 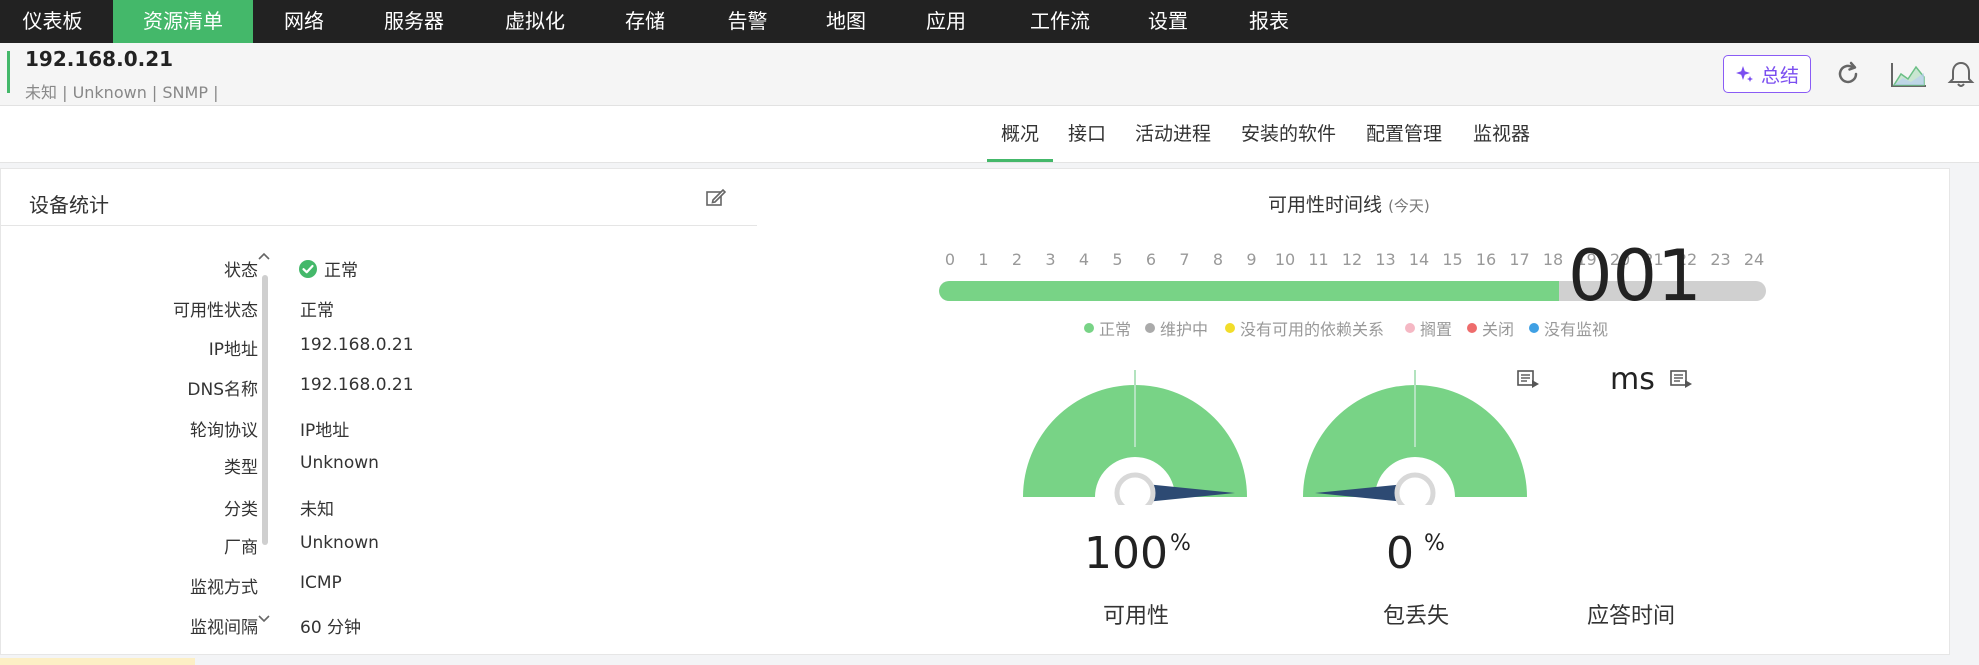 What do you see at coordinates (1184, 259) in the screenshot?
I see `timeline-hour-tick: 7` at bounding box center [1184, 259].